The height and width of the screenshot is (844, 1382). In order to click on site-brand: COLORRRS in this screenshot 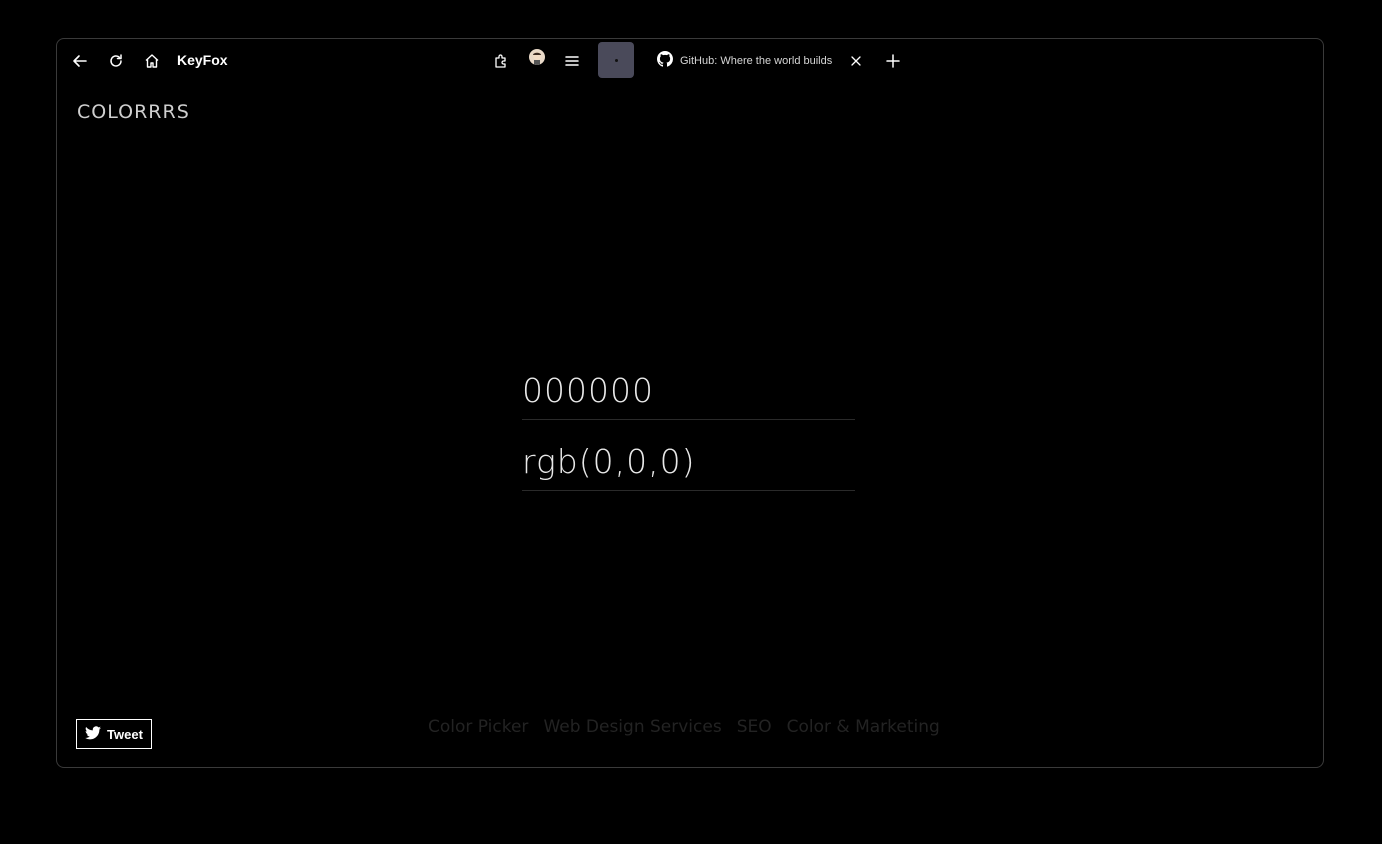, I will do `click(133, 112)`.